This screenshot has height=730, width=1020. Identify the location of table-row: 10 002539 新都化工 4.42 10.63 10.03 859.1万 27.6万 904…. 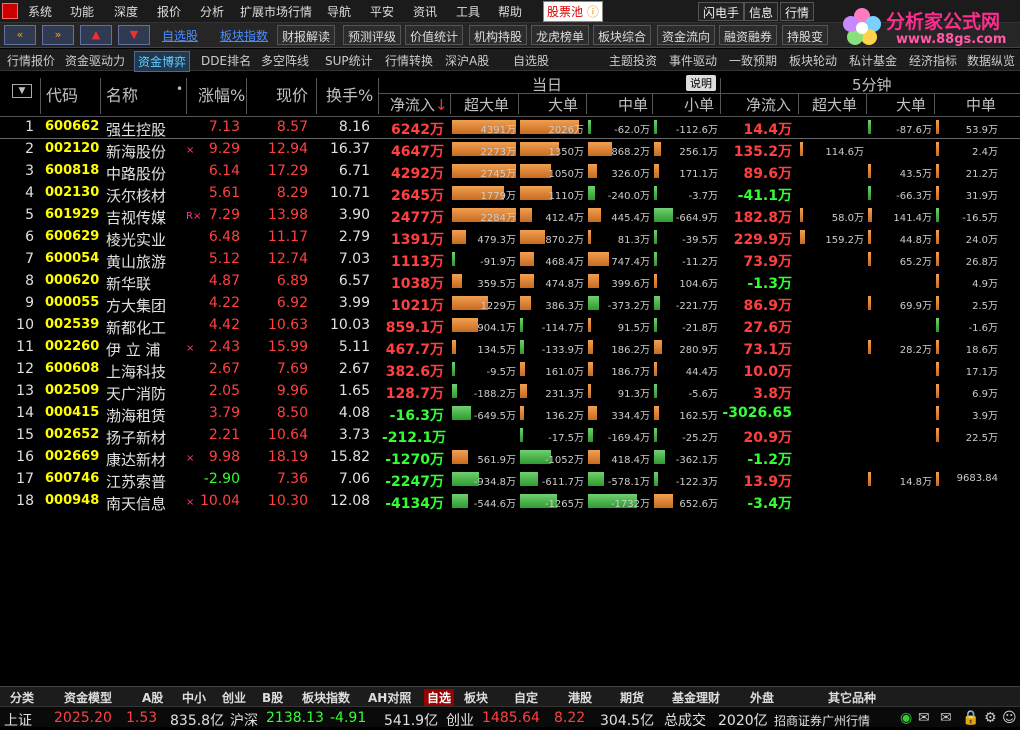
(510, 326).